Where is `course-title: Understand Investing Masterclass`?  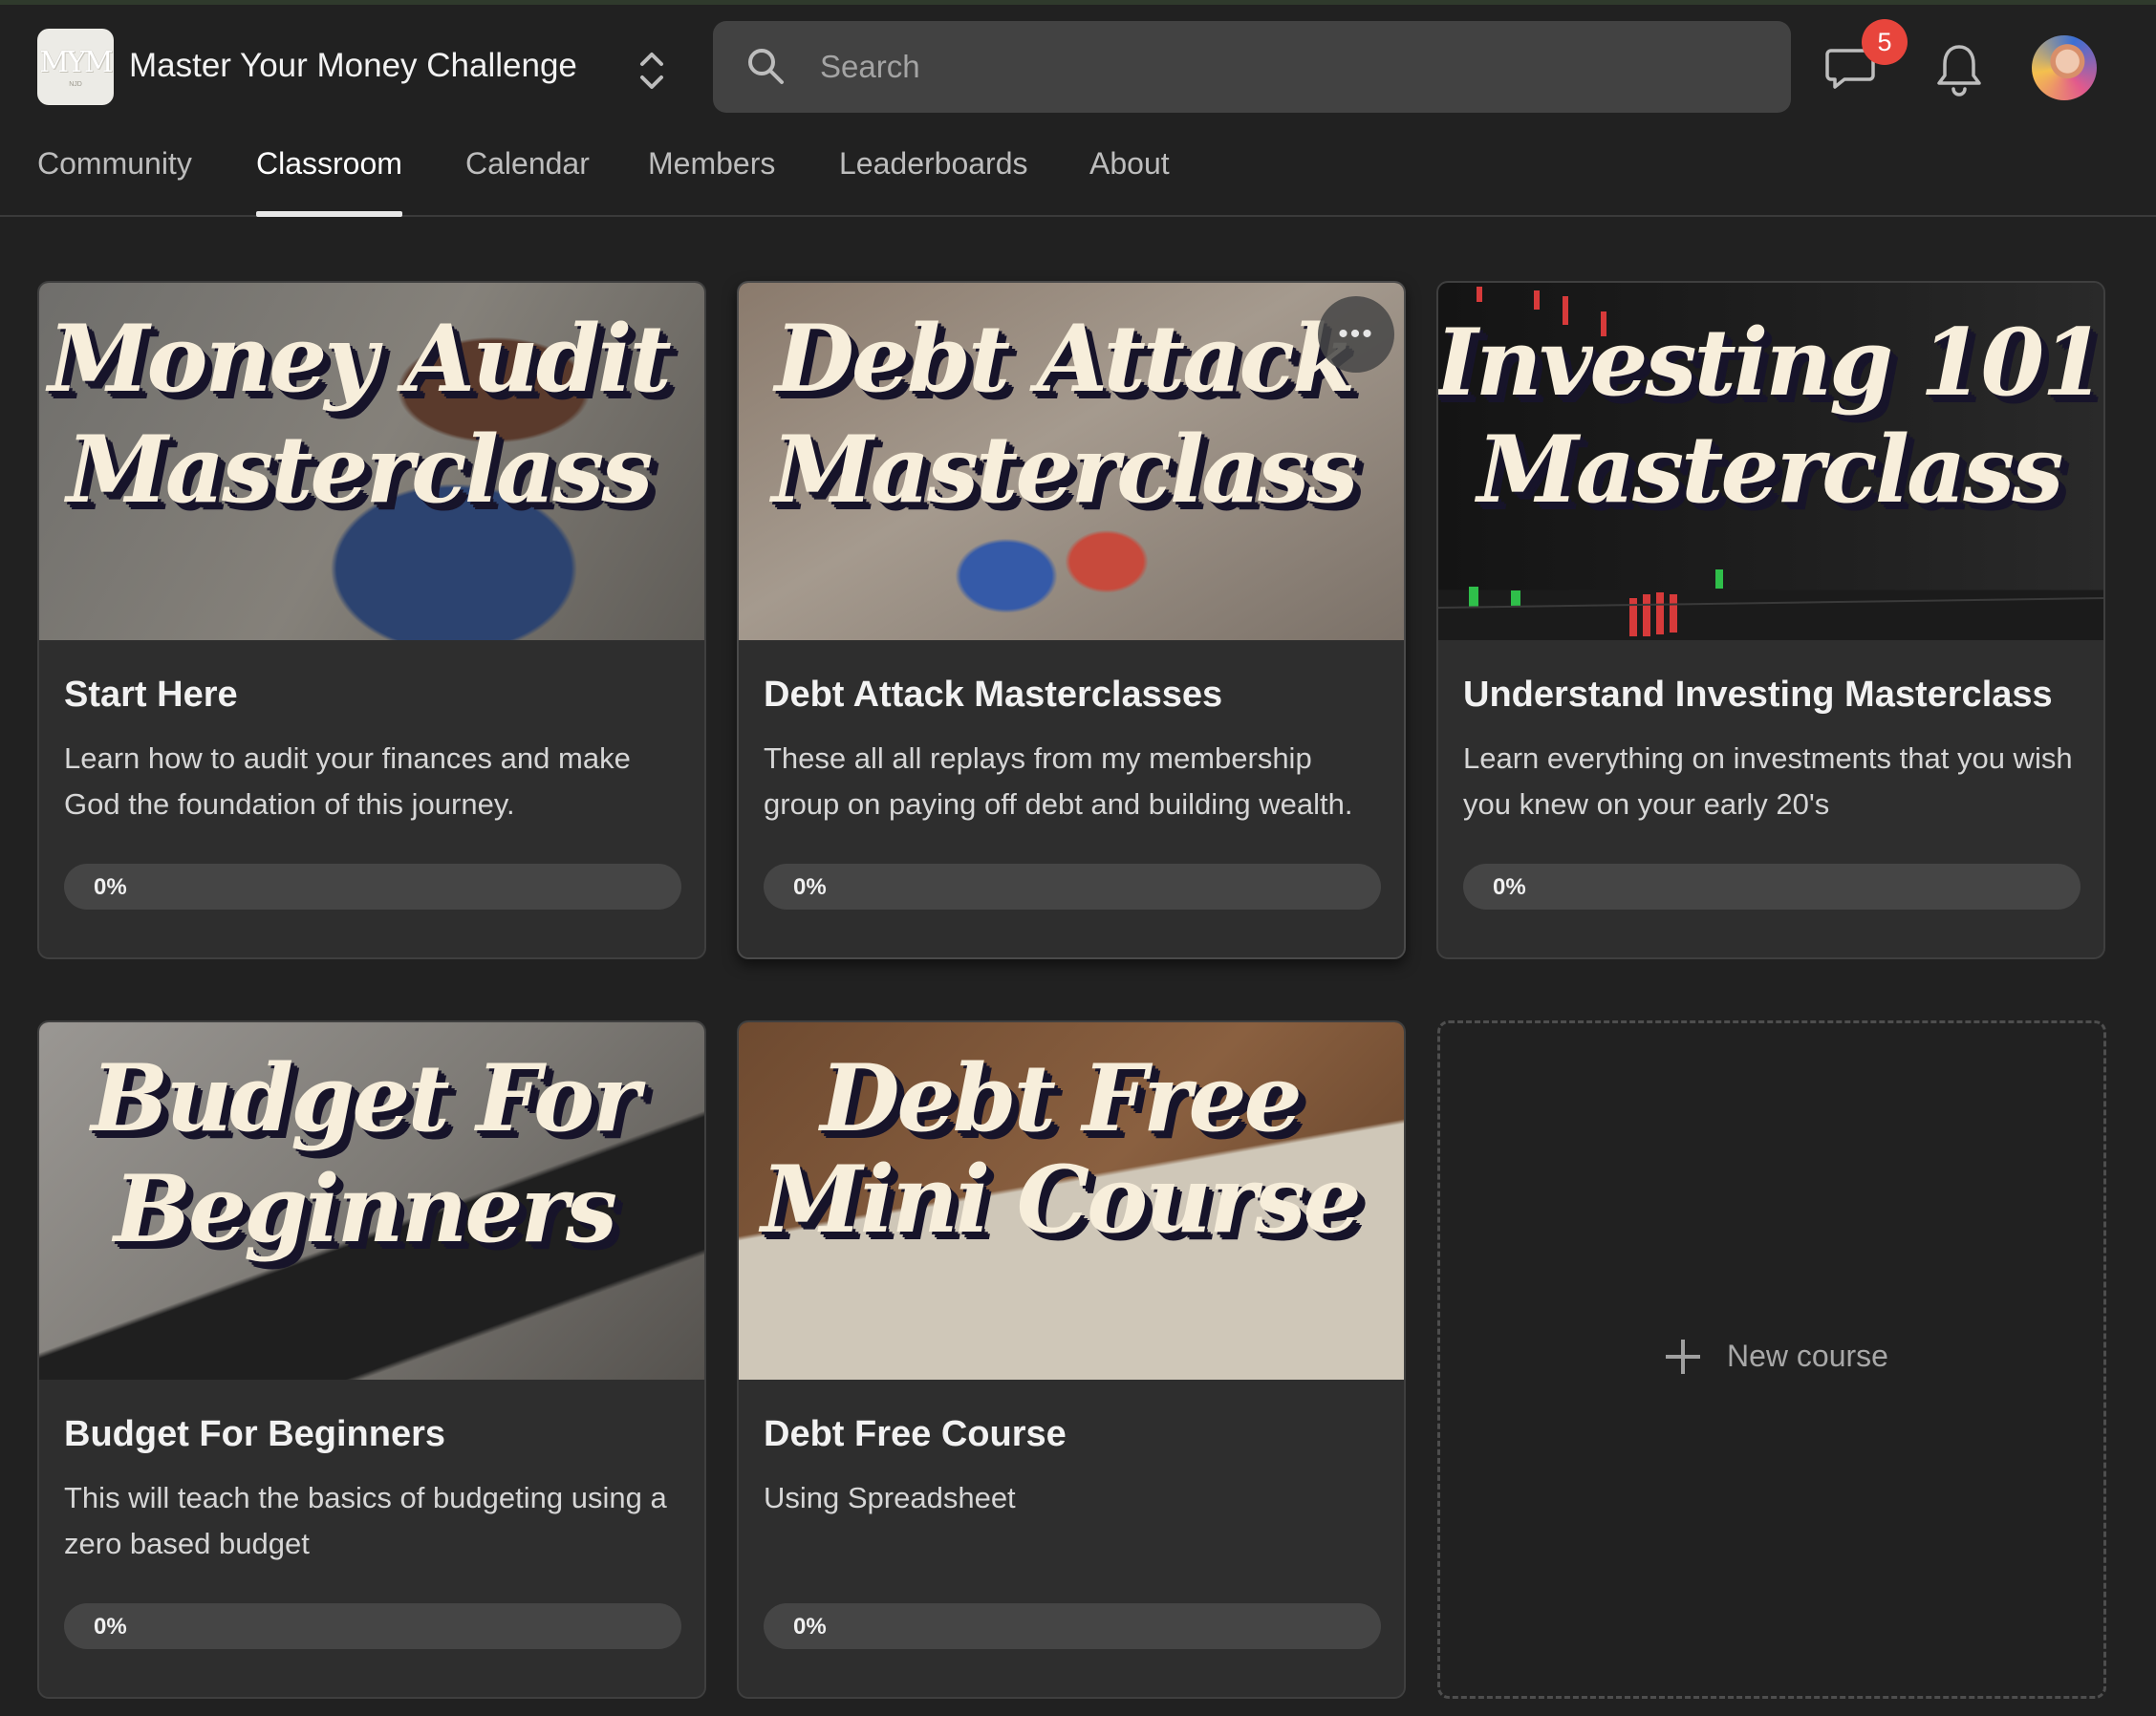 course-title: Understand Investing Masterclass is located at coordinates (1758, 695).